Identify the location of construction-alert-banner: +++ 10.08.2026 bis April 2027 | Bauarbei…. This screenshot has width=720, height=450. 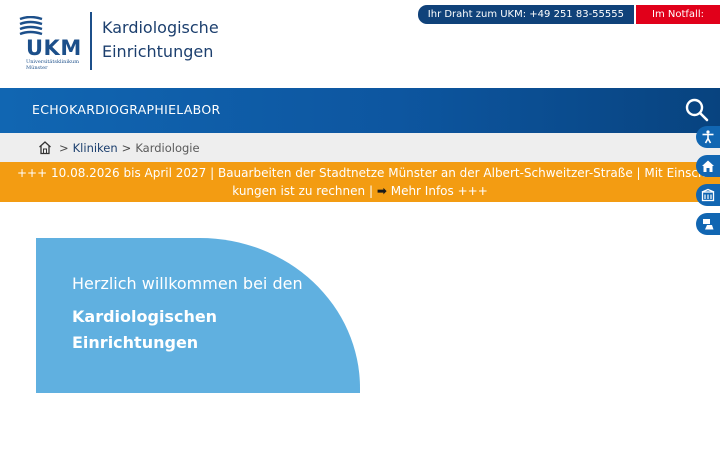
(360, 182).